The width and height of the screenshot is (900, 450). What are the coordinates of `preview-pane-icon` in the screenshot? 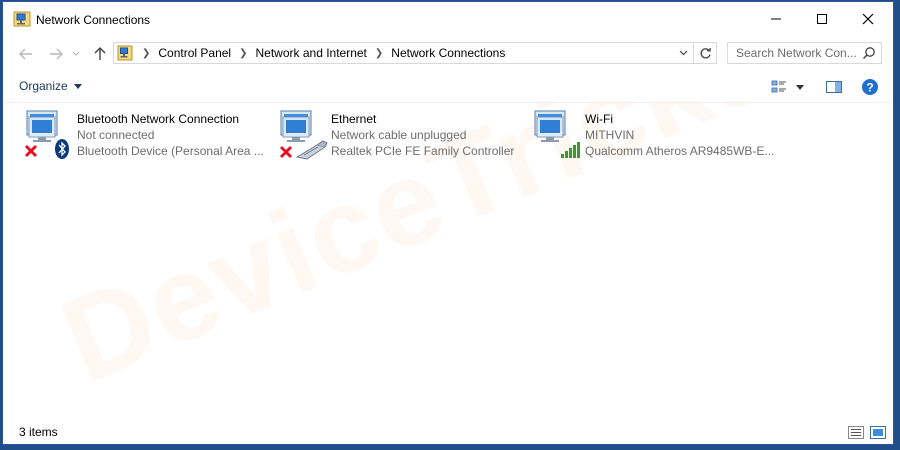 It's located at (834, 87).